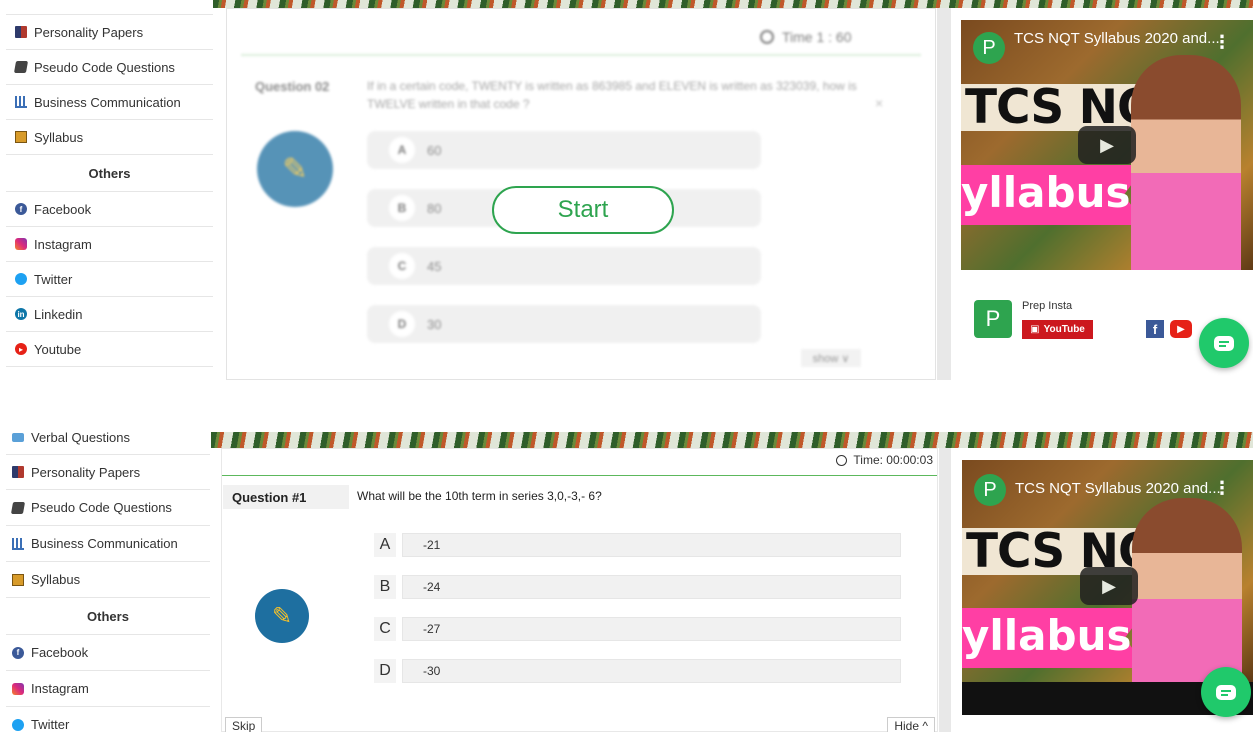 Image resolution: width=1253 pixels, height=732 pixels. Describe the element at coordinates (879, 103) in the screenshot. I see `close-icon: ×` at that location.